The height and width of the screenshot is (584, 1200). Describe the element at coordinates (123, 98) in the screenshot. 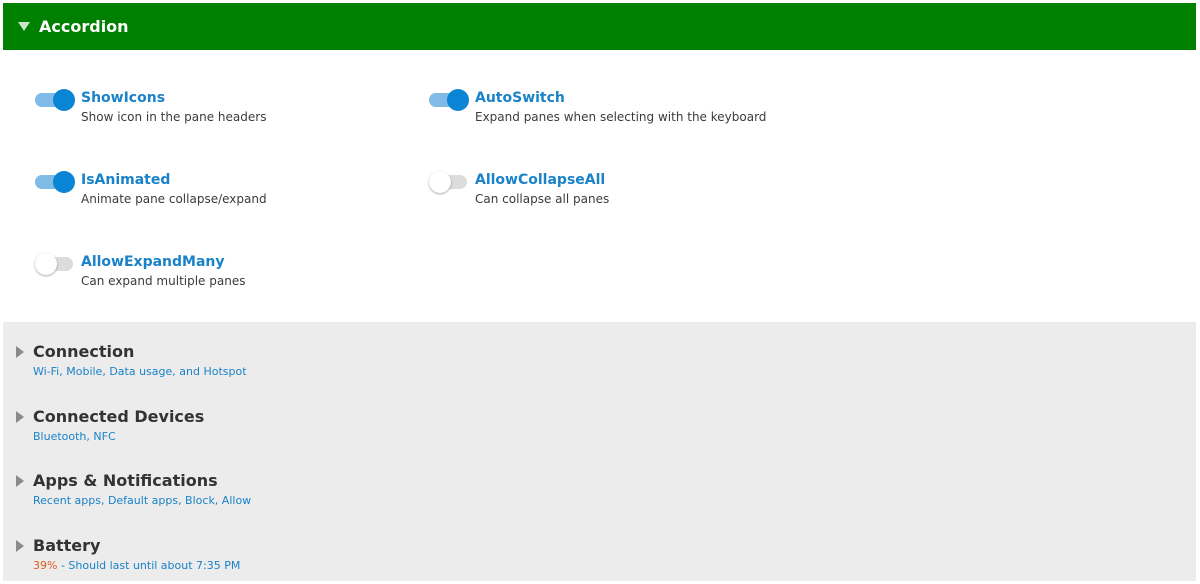

I see `option-name: ShowIcons` at that location.